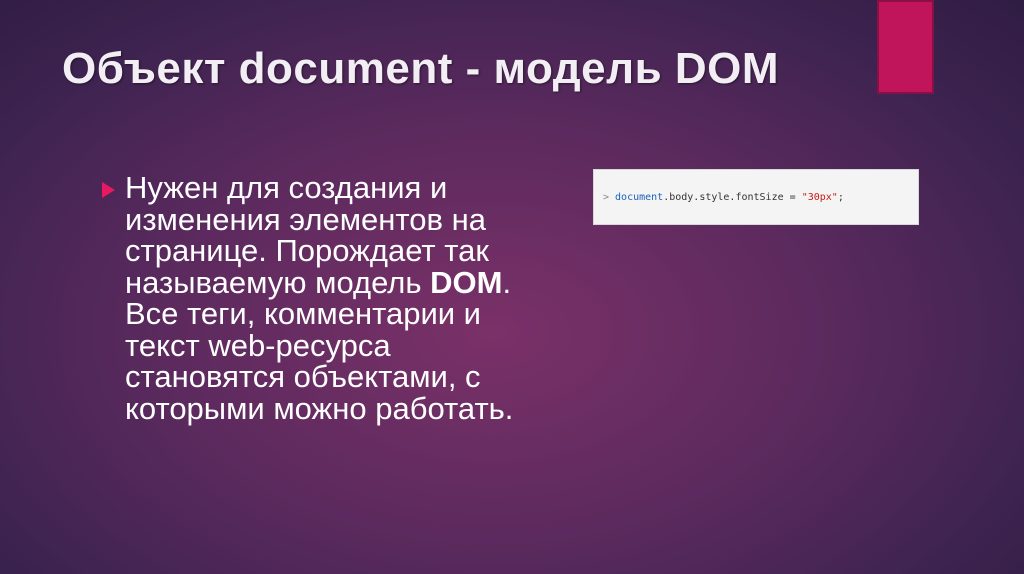 This screenshot has height=574, width=1024. What do you see at coordinates (819, 197) in the screenshot?
I see `console-string-value: "30px"` at bounding box center [819, 197].